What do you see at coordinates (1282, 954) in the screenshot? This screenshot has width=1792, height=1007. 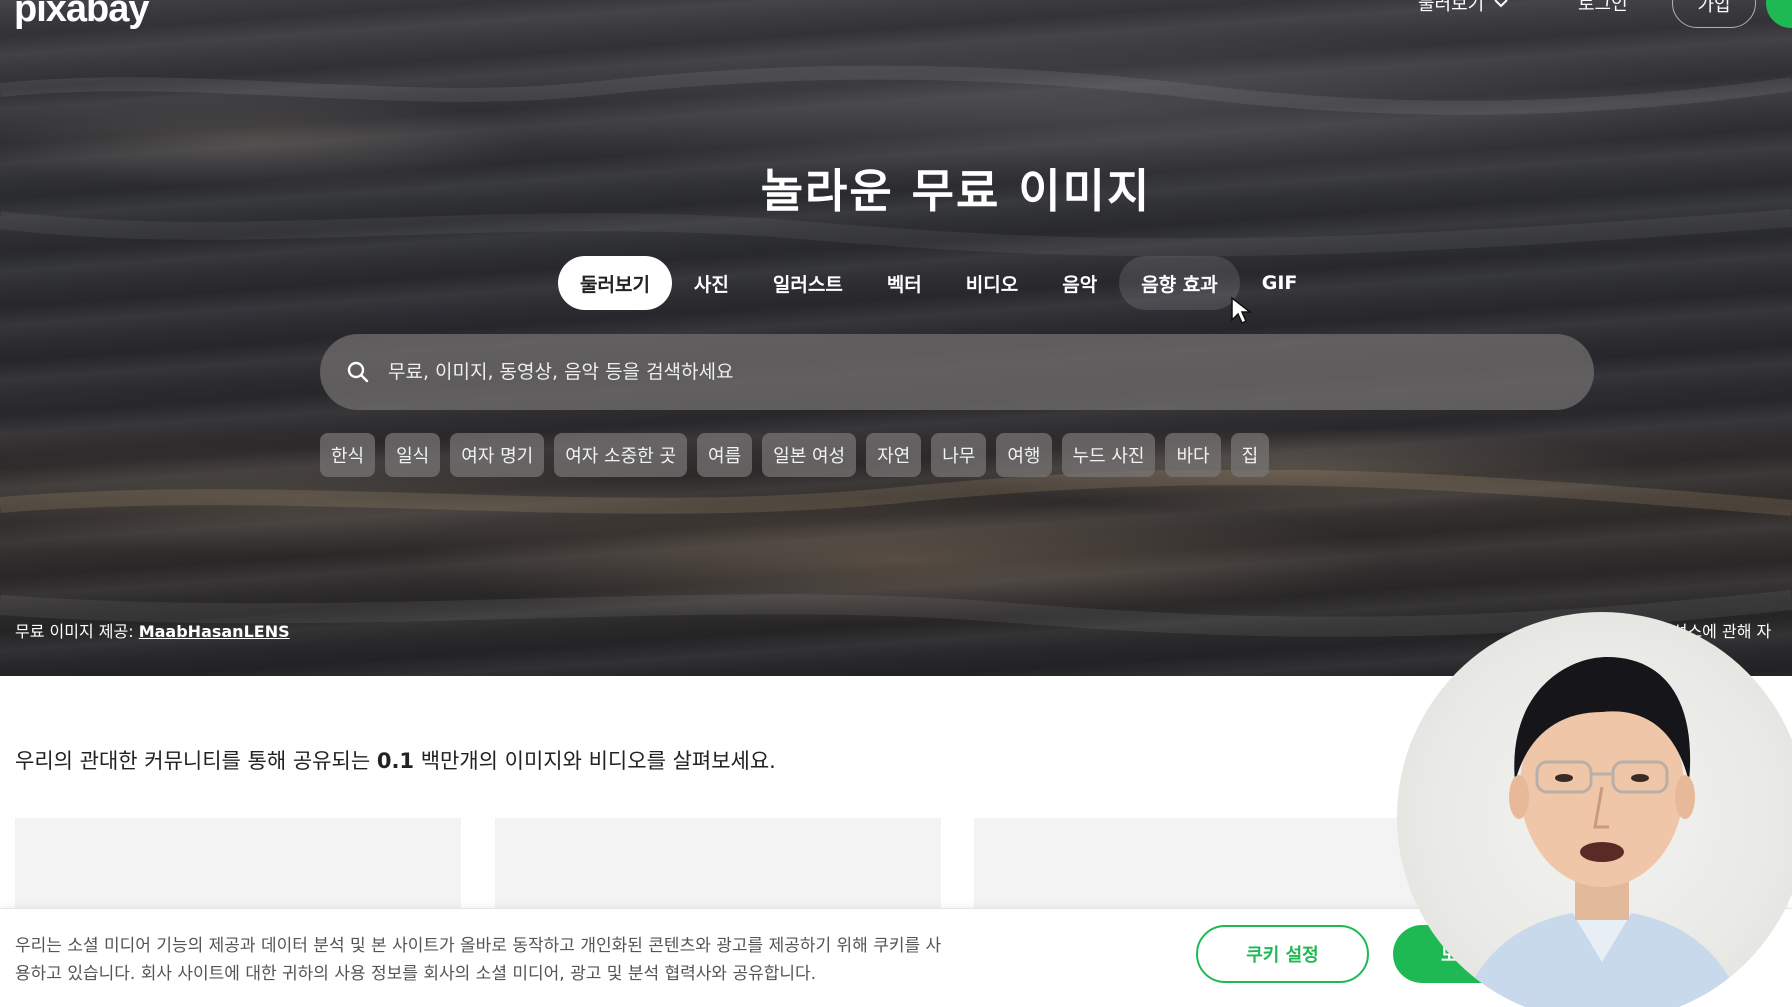 I see `cookie-settings-button: 쿠키 설정` at bounding box center [1282, 954].